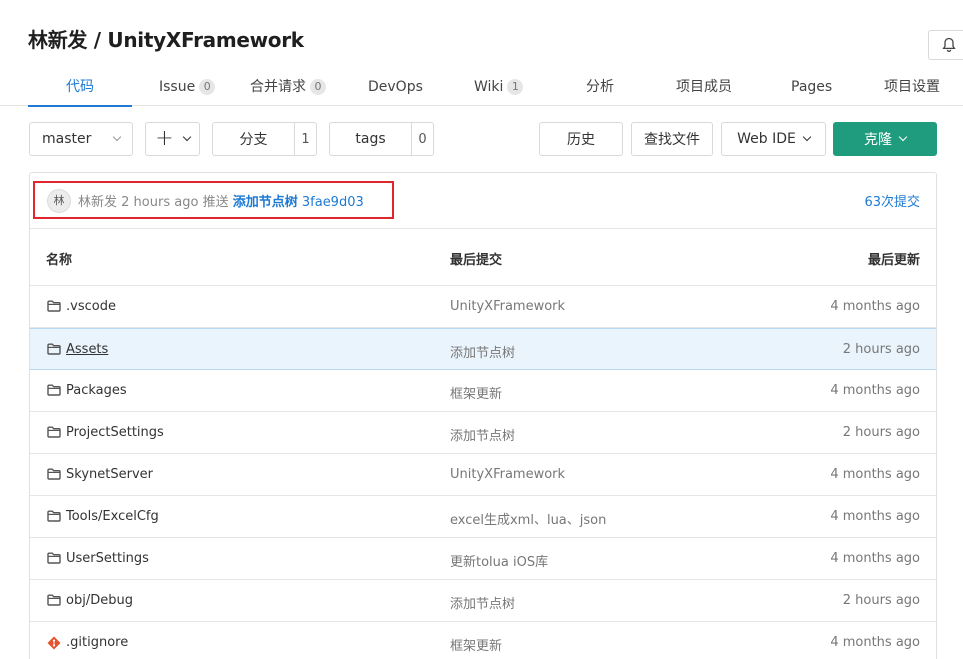 This screenshot has width=963, height=659. I want to click on tab-analytics: 分析, so click(600, 87).